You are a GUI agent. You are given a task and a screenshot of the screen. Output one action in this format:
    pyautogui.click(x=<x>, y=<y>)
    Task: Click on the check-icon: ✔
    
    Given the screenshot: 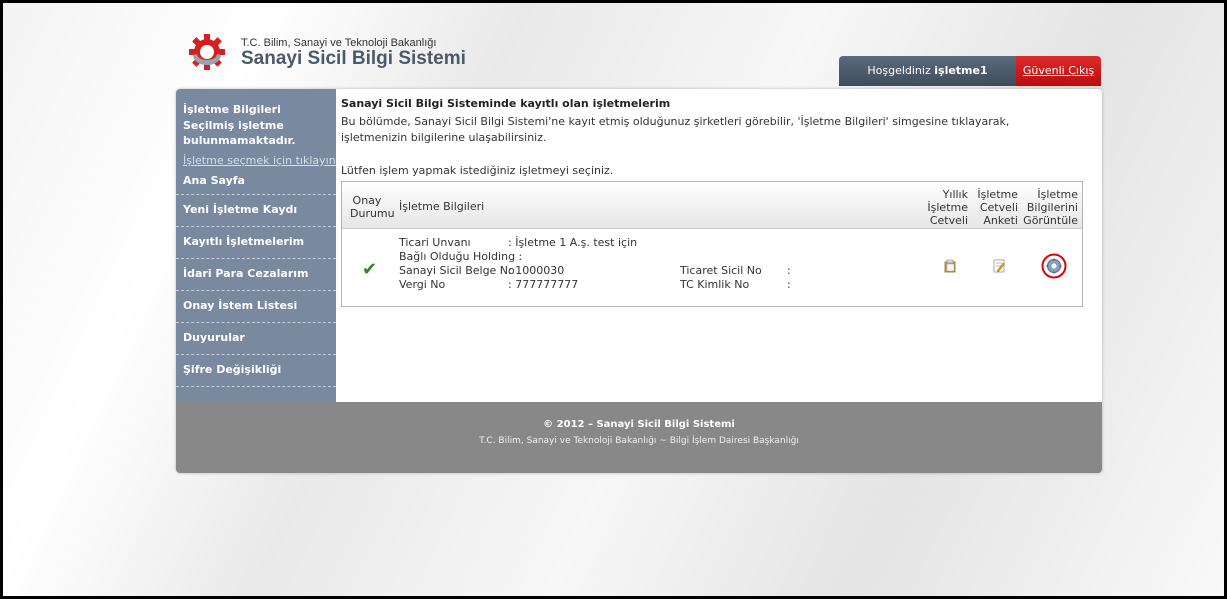 What is the action you would take?
    pyautogui.click(x=370, y=269)
    